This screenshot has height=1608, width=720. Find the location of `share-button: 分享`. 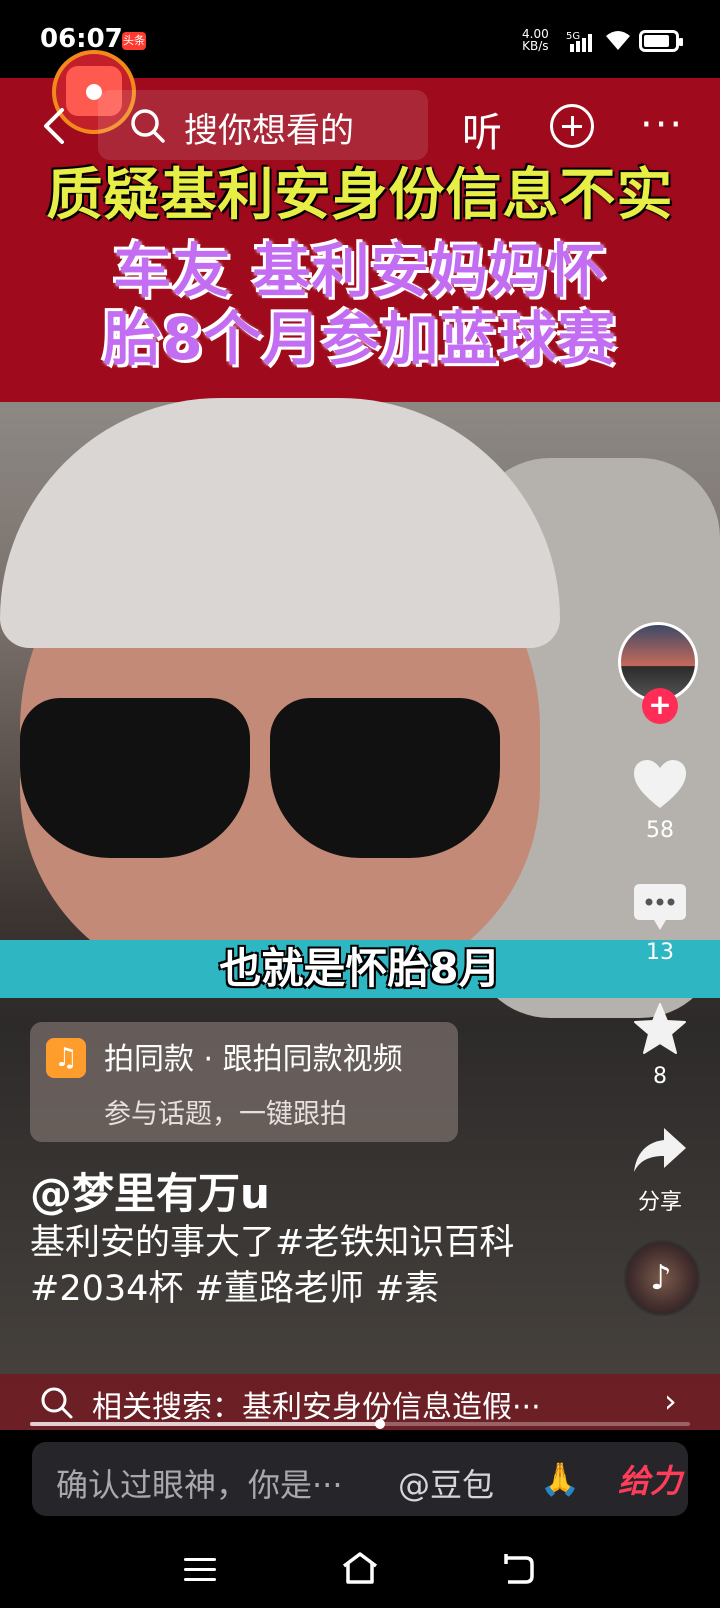

share-button: 分享 is located at coordinates (660, 1171).